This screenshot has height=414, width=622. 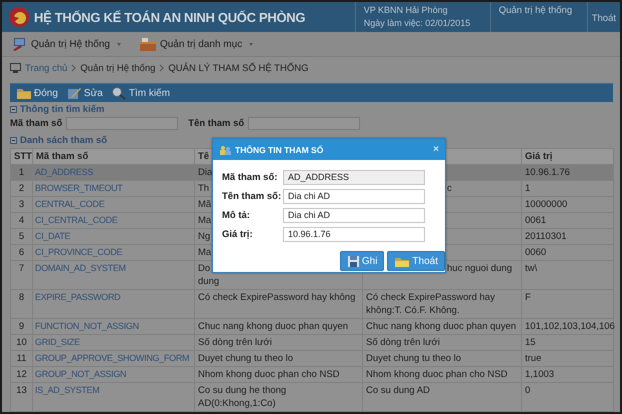 What do you see at coordinates (196, 44) in the screenshot?
I see `menu-item: Quản trị danh mục` at bounding box center [196, 44].